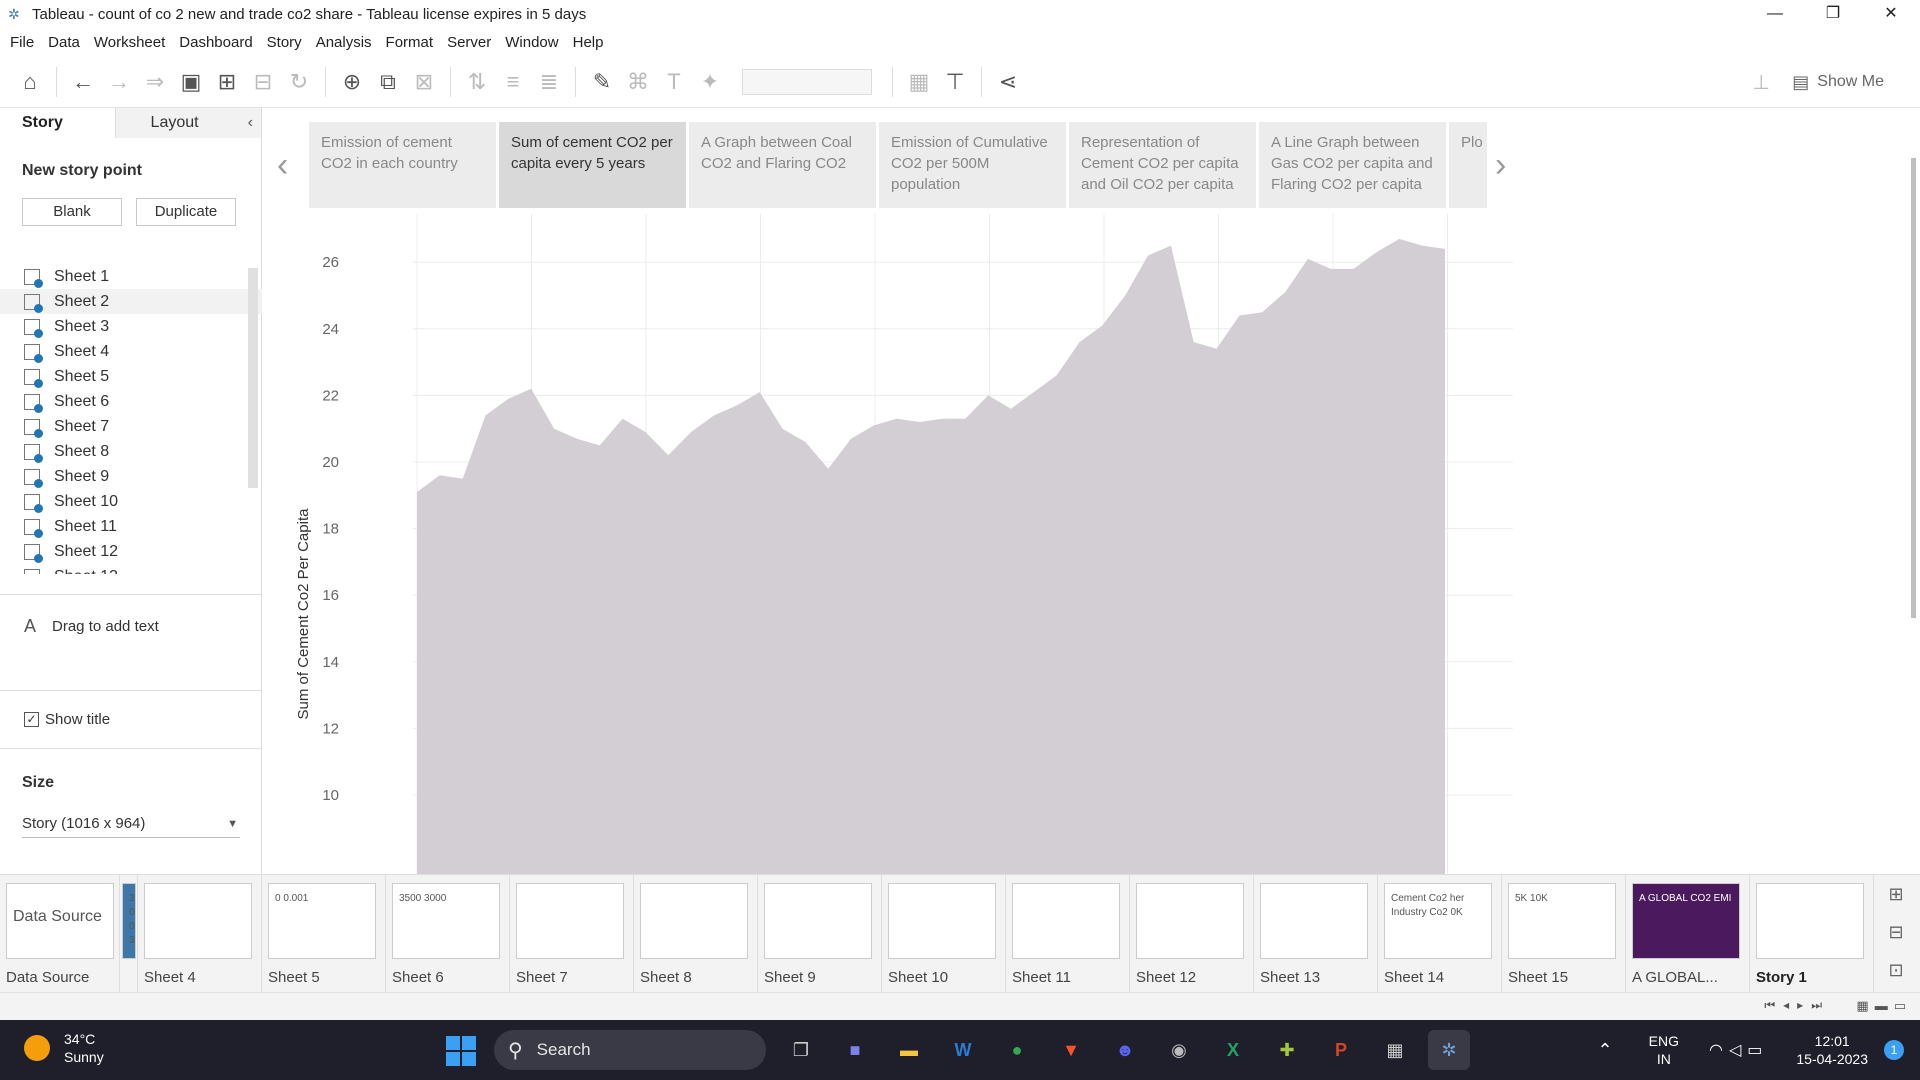 This screenshot has height=1080, width=1920. I want to click on menu-format: Format, so click(410, 42).